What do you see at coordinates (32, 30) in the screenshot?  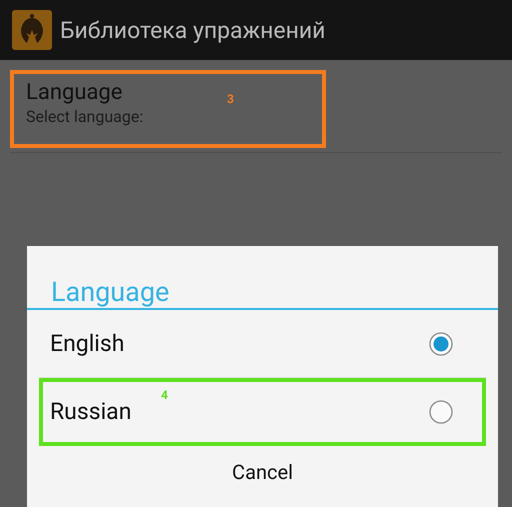 I see `app-logo-icon` at bounding box center [32, 30].